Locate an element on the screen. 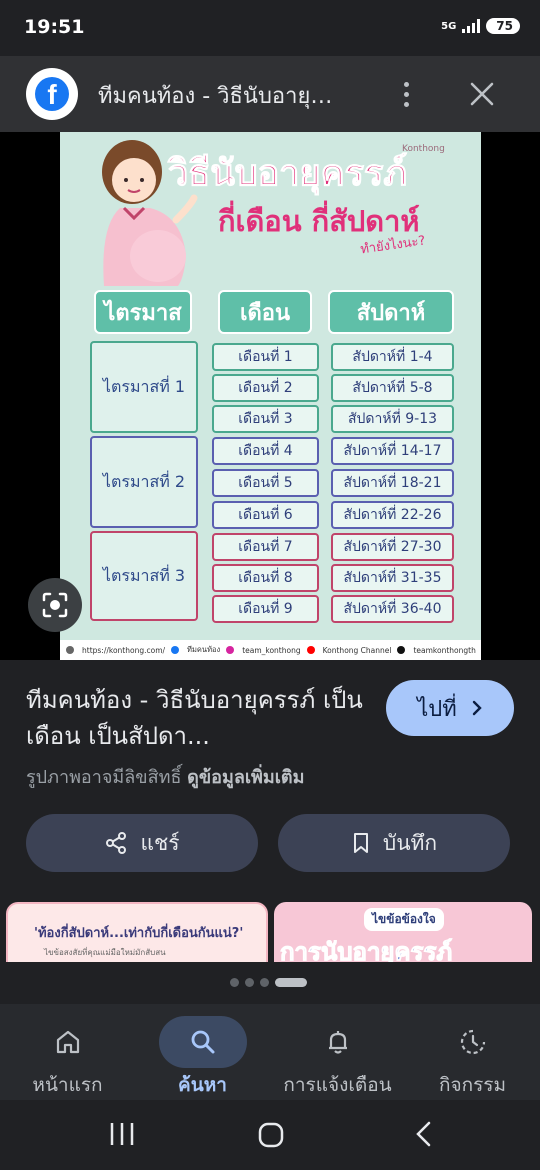 The image size is (540, 1170). lens-button is located at coordinates (55, 605).